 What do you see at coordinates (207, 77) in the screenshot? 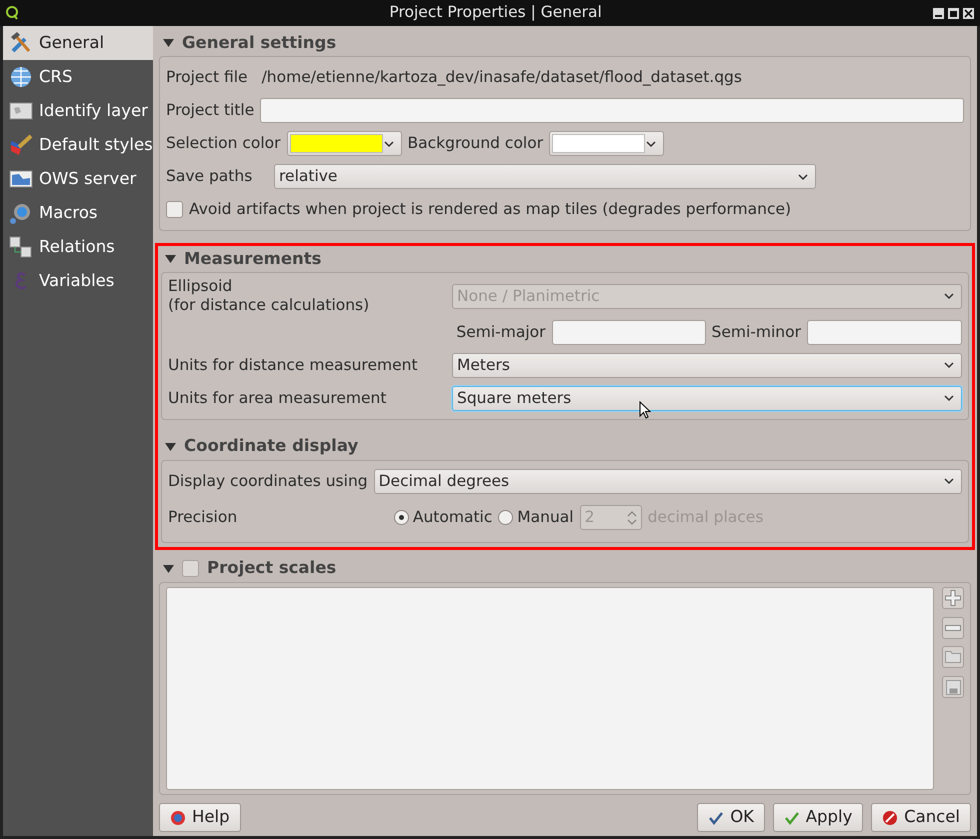
I see `field-label: Project file` at bounding box center [207, 77].